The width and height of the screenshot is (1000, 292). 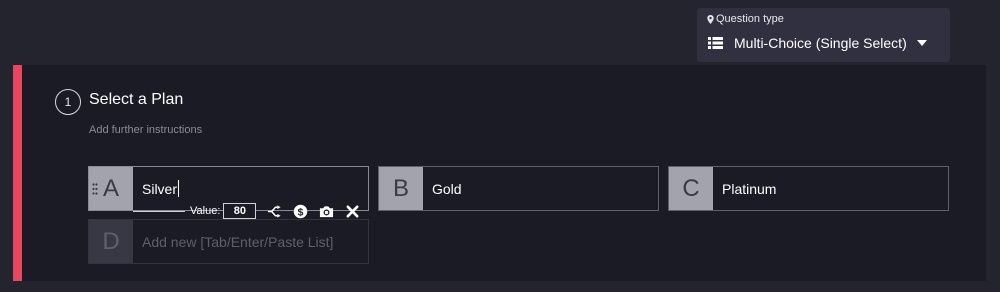 What do you see at coordinates (921, 43) in the screenshot?
I see `chevron-down-icon` at bounding box center [921, 43].